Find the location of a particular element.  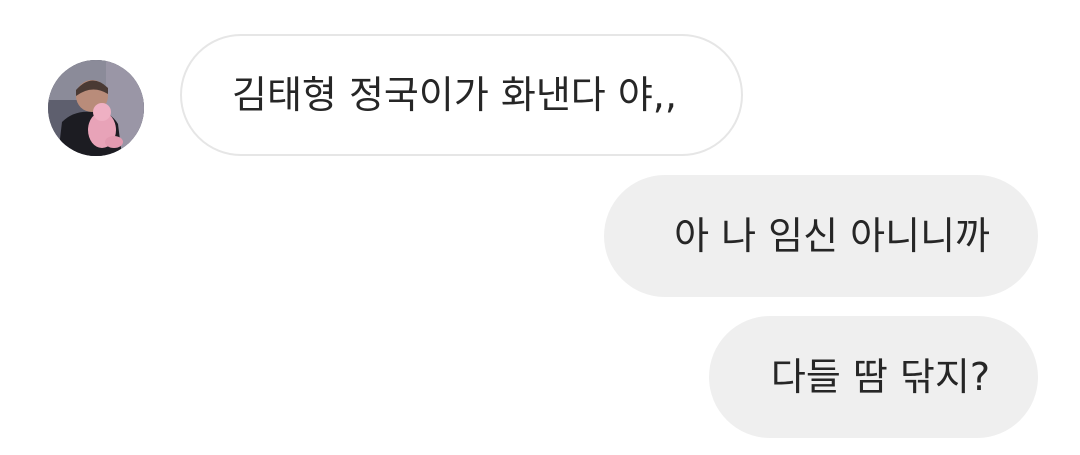

sent-message-bubble: 다들 땀 닦지? is located at coordinates (873, 377).